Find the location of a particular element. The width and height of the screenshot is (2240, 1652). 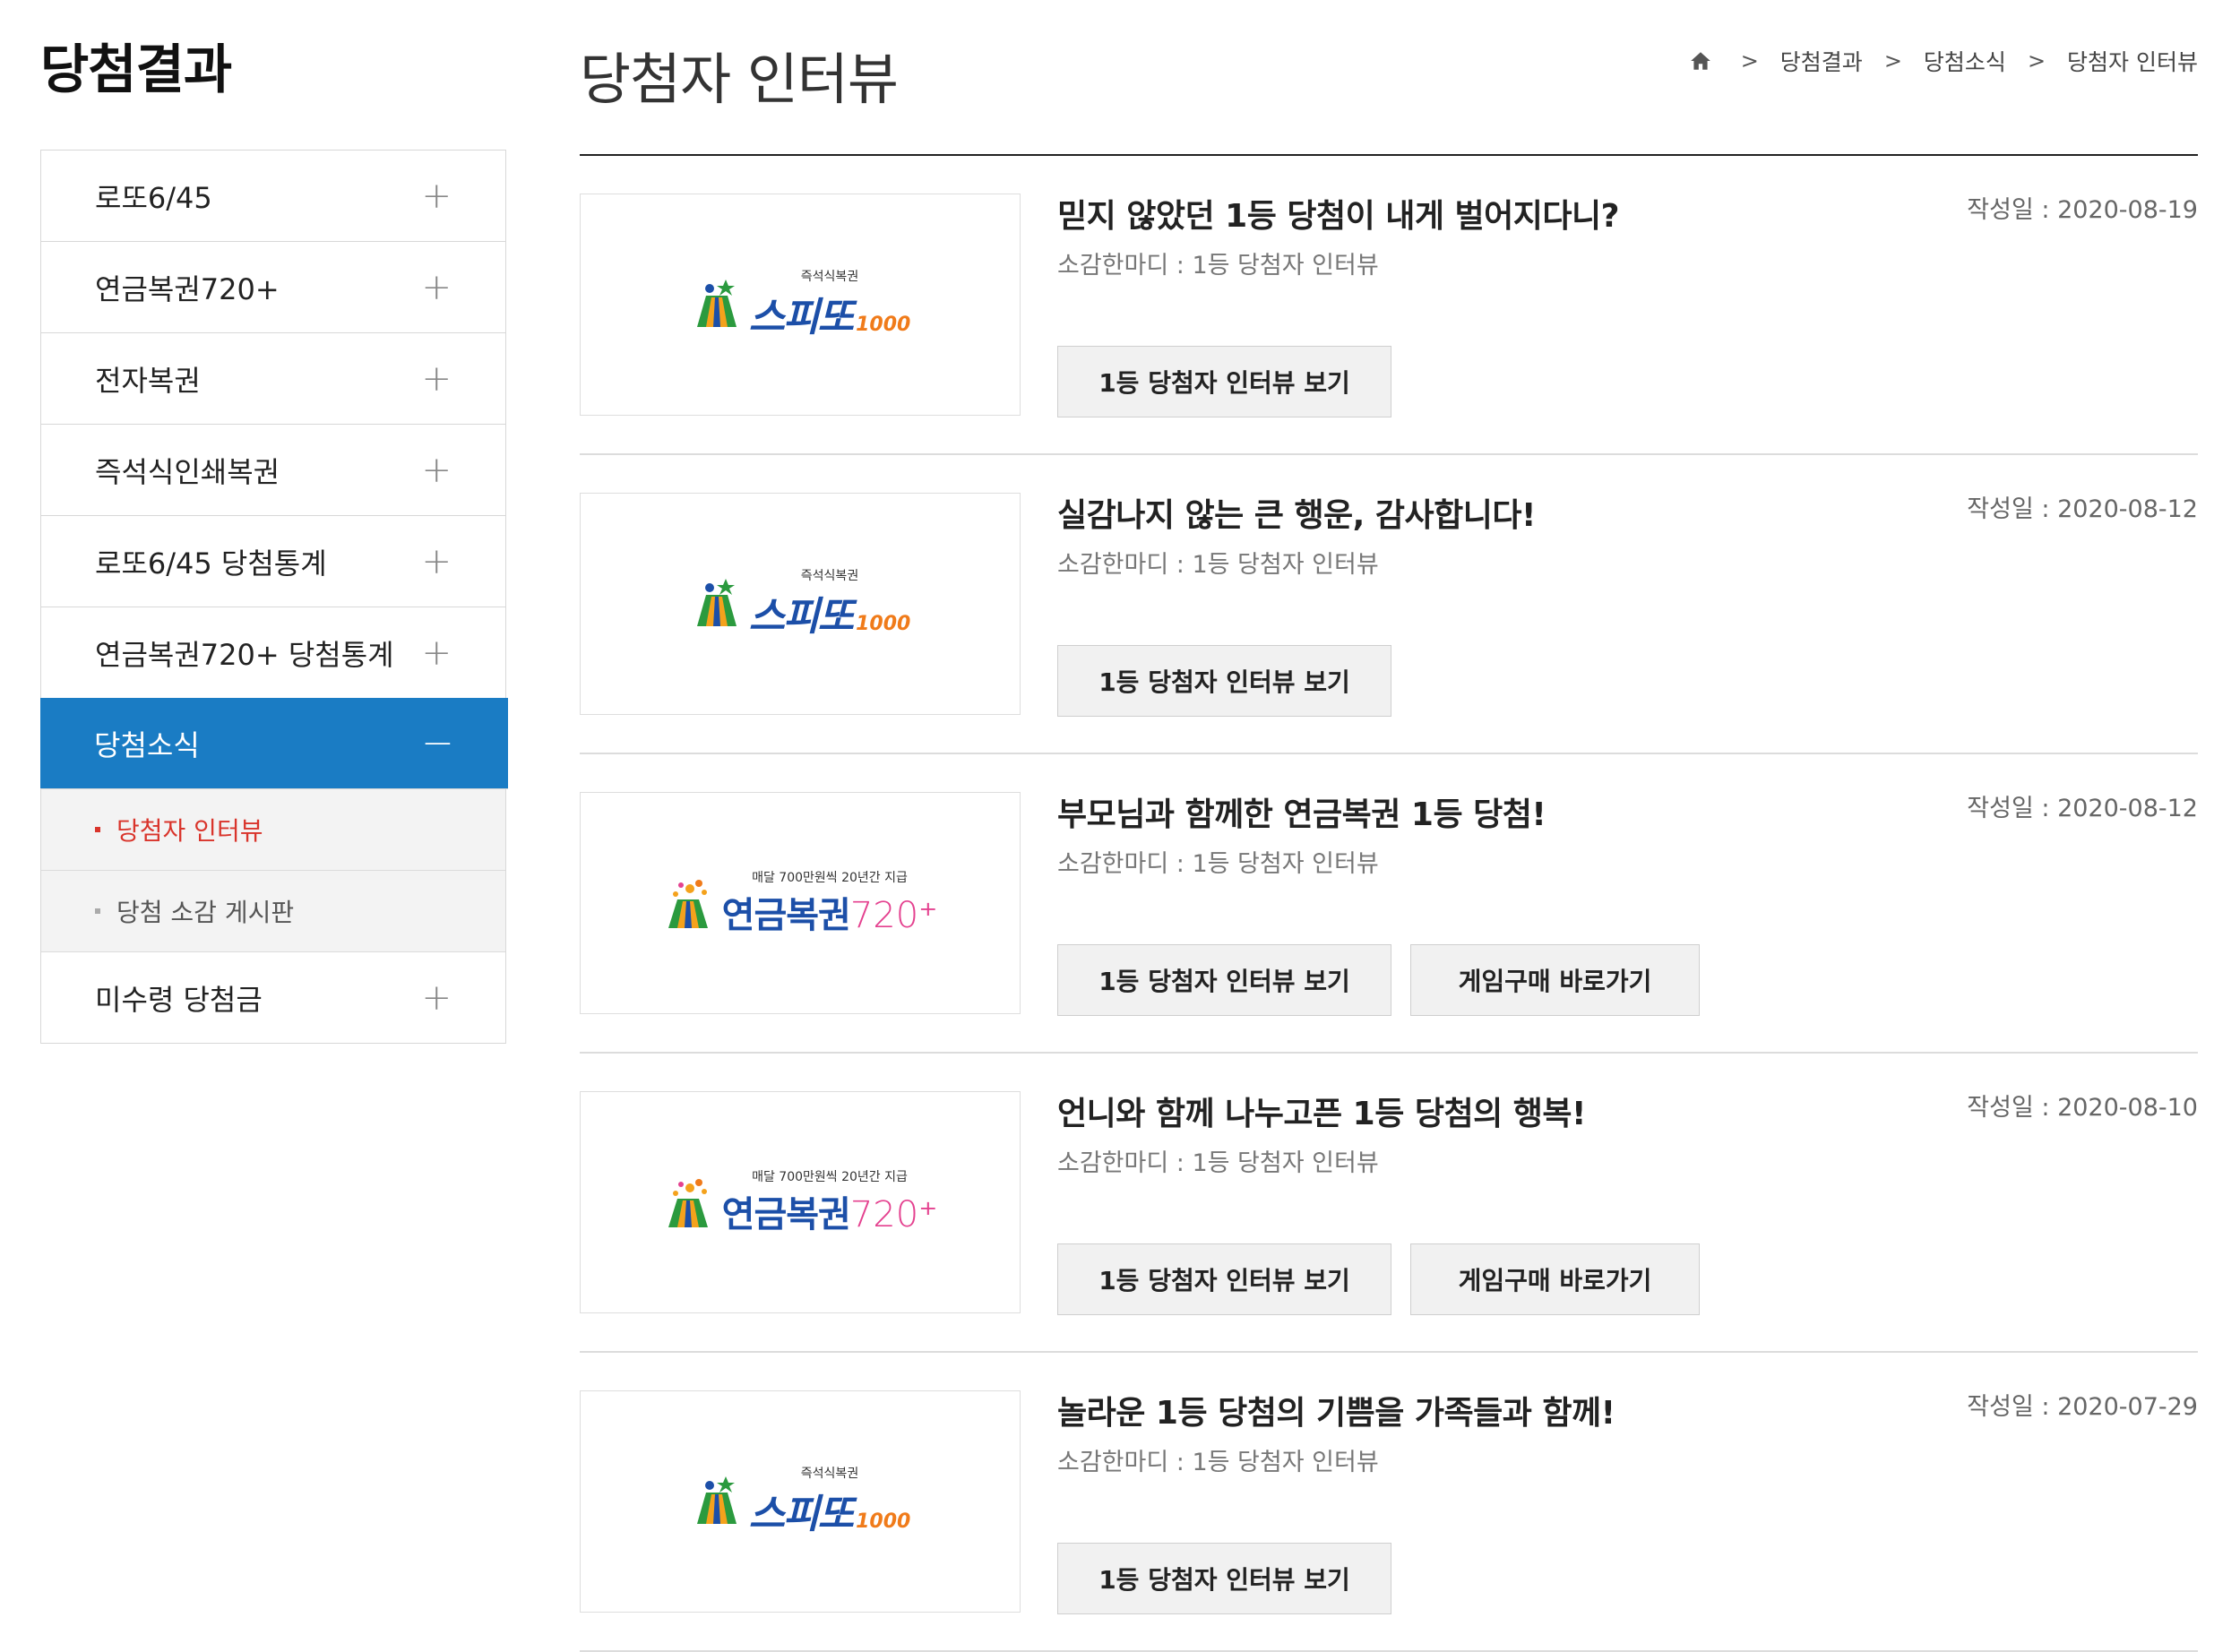

sidebar-item-lotto-stats: 로또6/45 당첨통계 + is located at coordinates (273, 561).